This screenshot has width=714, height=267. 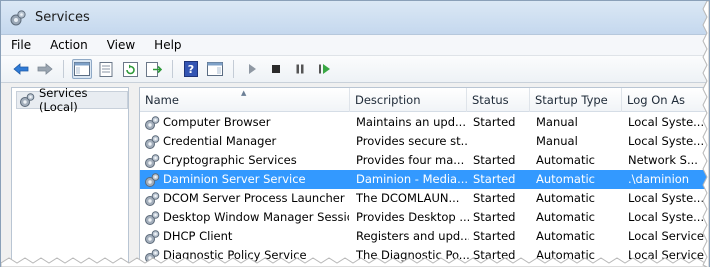 I want to click on tree-item-services-local: Services (Local), so click(x=72, y=100).